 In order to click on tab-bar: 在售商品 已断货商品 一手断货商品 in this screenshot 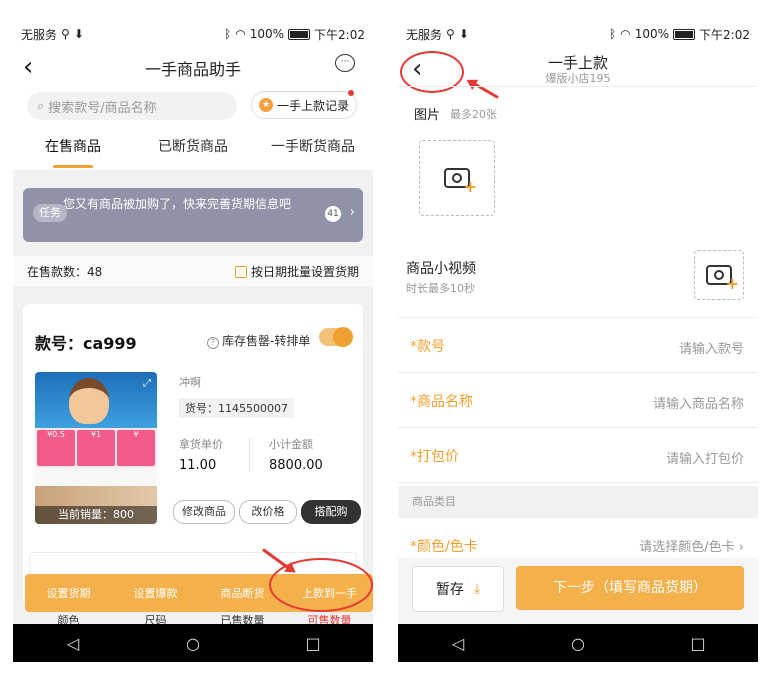, I will do `click(193, 151)`.